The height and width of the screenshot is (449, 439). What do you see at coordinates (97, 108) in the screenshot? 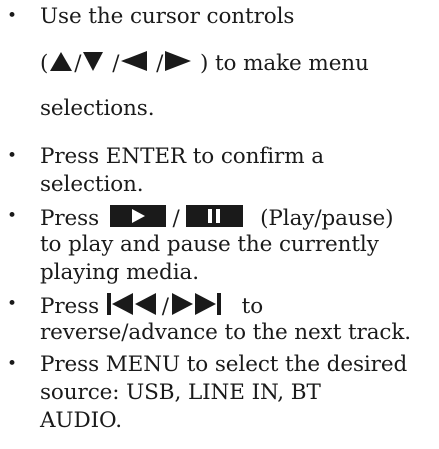
I see `list-item-text: selections.` at bounding box center [97, 108].